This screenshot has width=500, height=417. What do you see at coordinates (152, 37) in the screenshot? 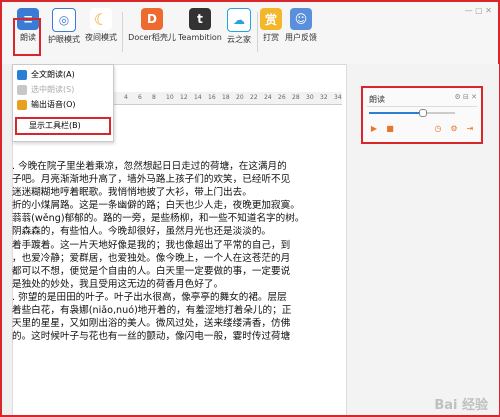
I see `docer-label: Docer稻壳儿` at bounding box center [152, 37].